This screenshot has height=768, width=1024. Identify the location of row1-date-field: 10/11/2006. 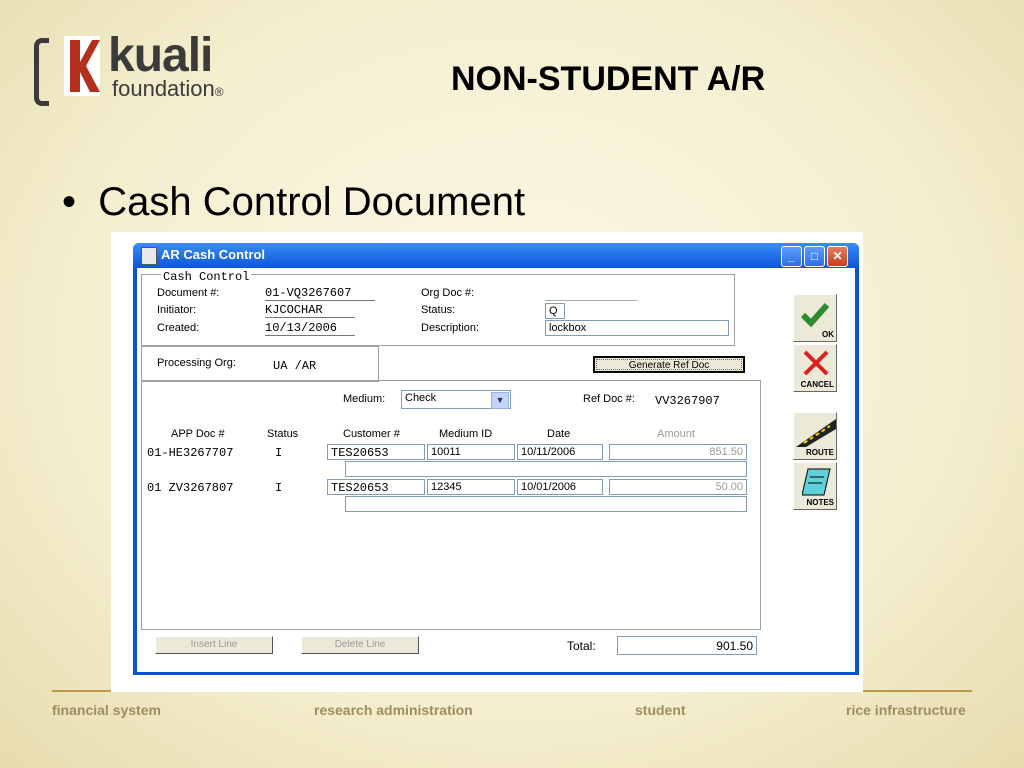
(560, 452).